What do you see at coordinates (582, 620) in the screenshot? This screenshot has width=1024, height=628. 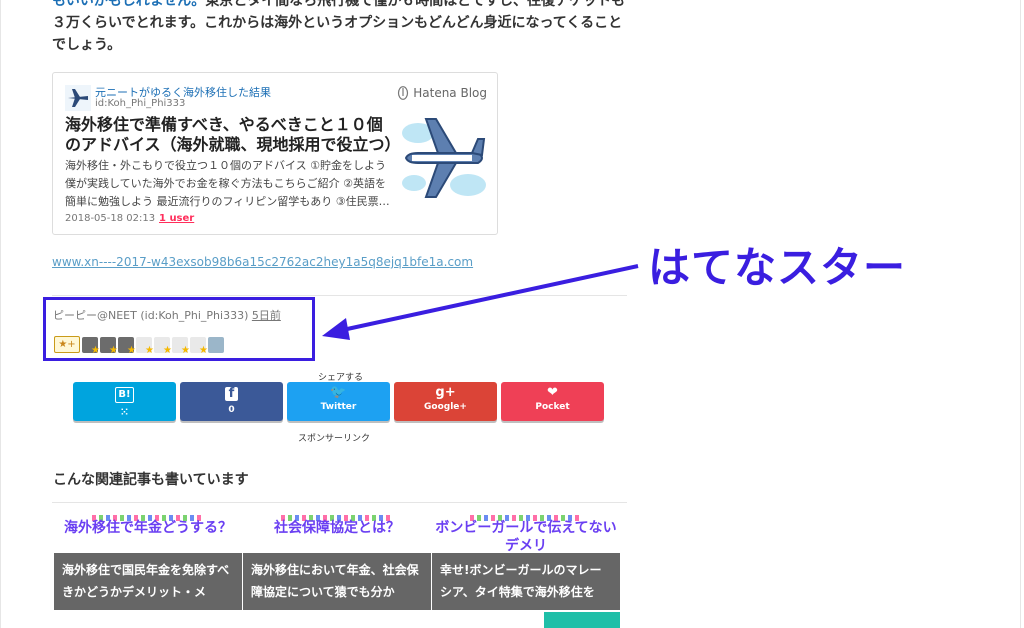 I see `partial-thumbnail` at bounding box center [582, 620].